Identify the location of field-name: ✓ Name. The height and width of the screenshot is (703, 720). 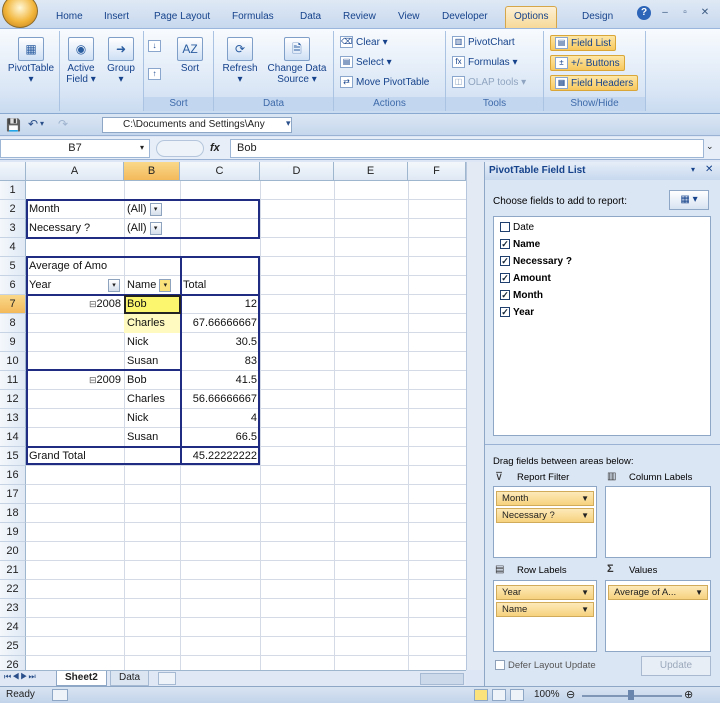
(520, 244).